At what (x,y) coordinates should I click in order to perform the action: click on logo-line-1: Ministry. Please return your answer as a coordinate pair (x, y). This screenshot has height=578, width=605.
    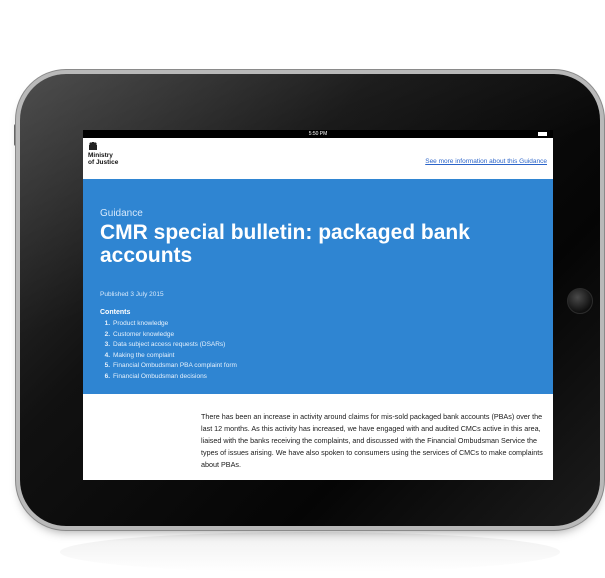
    Looking at the image, I should click on (100, 155).